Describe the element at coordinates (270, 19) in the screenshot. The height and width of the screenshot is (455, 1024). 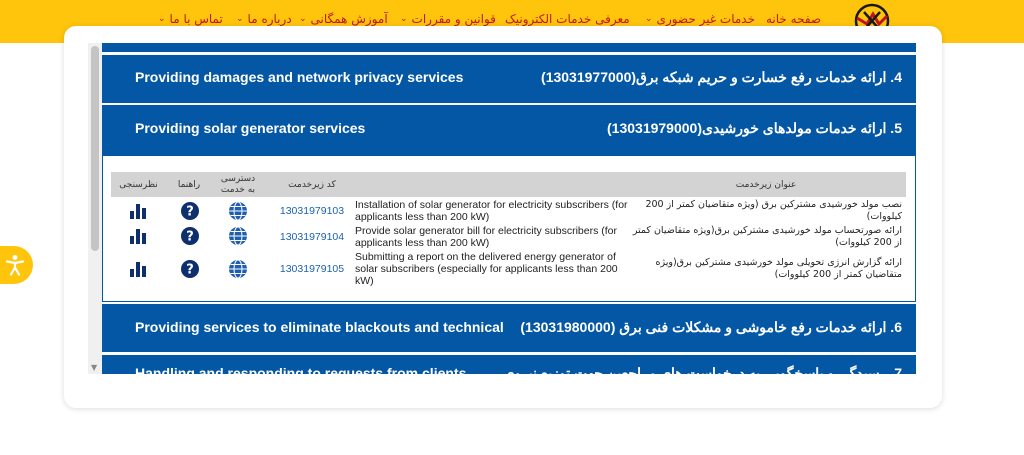
I see `nav-about-label: درباره ما` at that location.